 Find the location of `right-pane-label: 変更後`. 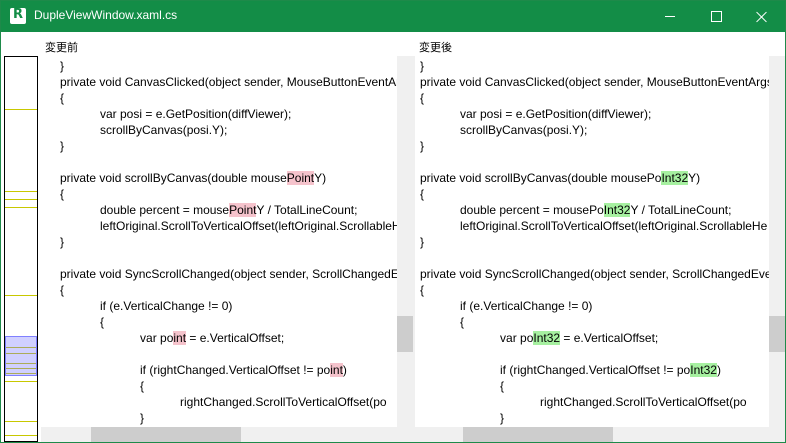

right-pane-label: 変更後 is located at coordinates (435, 47).